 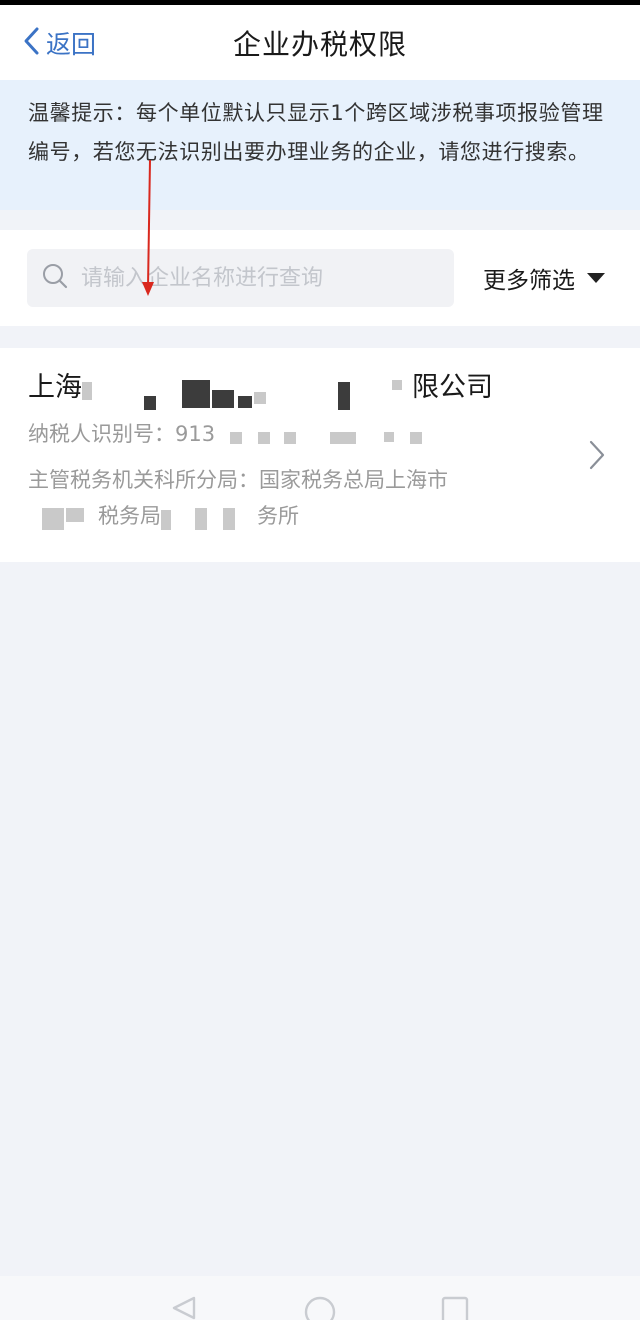 I want to click on search-box, so click(x=240, y=278).